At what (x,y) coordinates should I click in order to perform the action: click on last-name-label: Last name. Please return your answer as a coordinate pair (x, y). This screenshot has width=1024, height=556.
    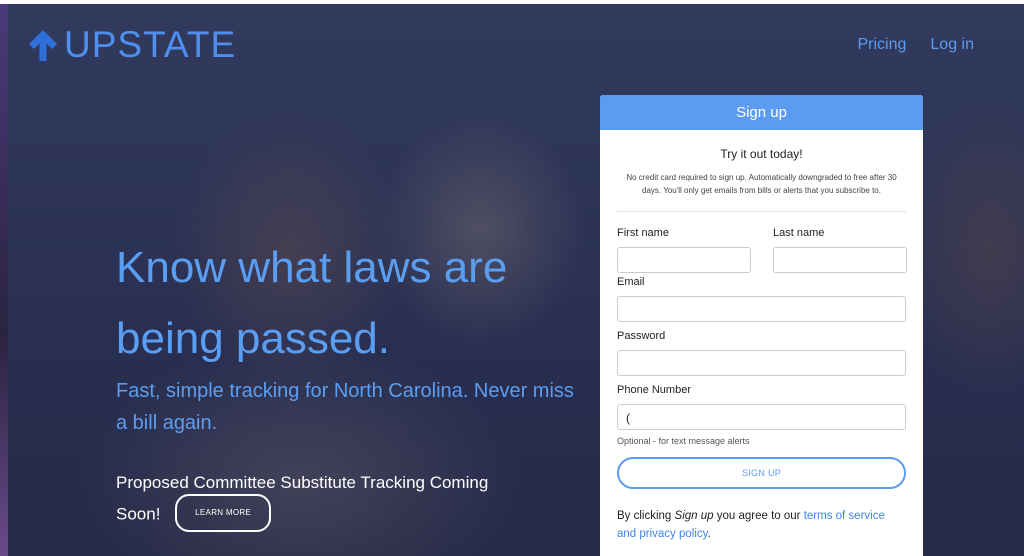
    Looking at the image, I should click on (799, 233).